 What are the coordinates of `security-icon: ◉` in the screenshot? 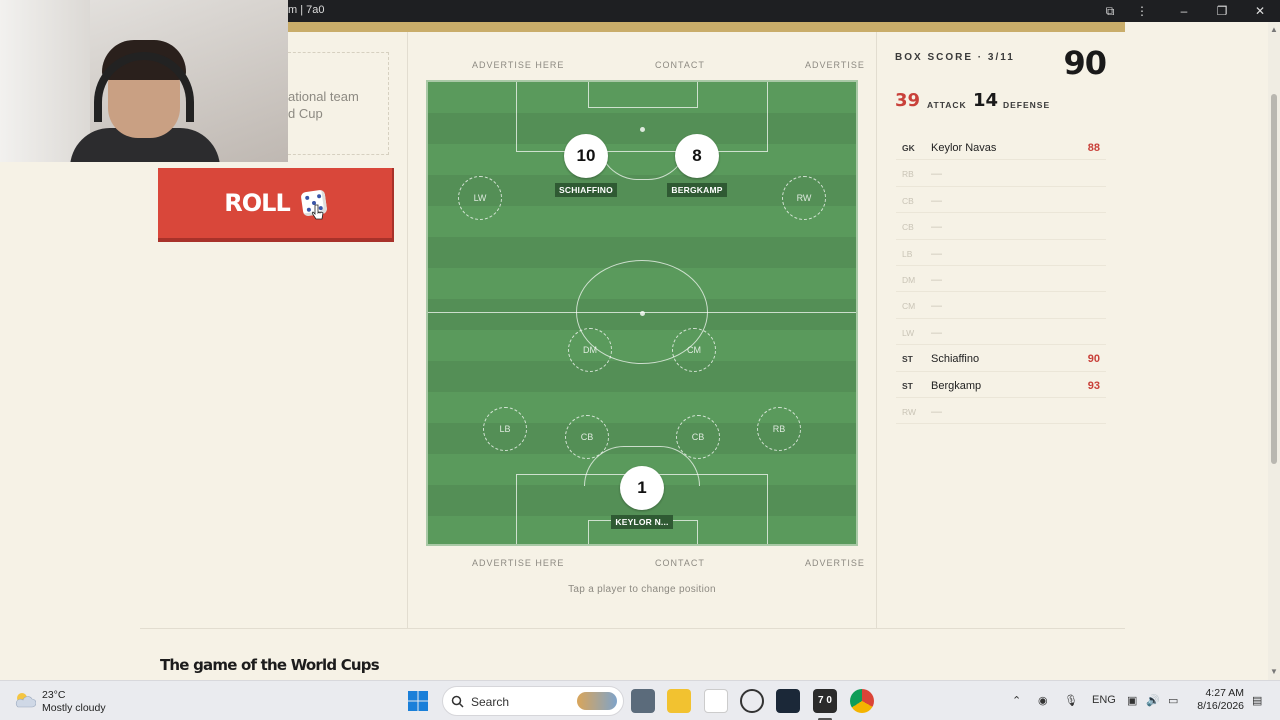 It's located at (1043, 700).